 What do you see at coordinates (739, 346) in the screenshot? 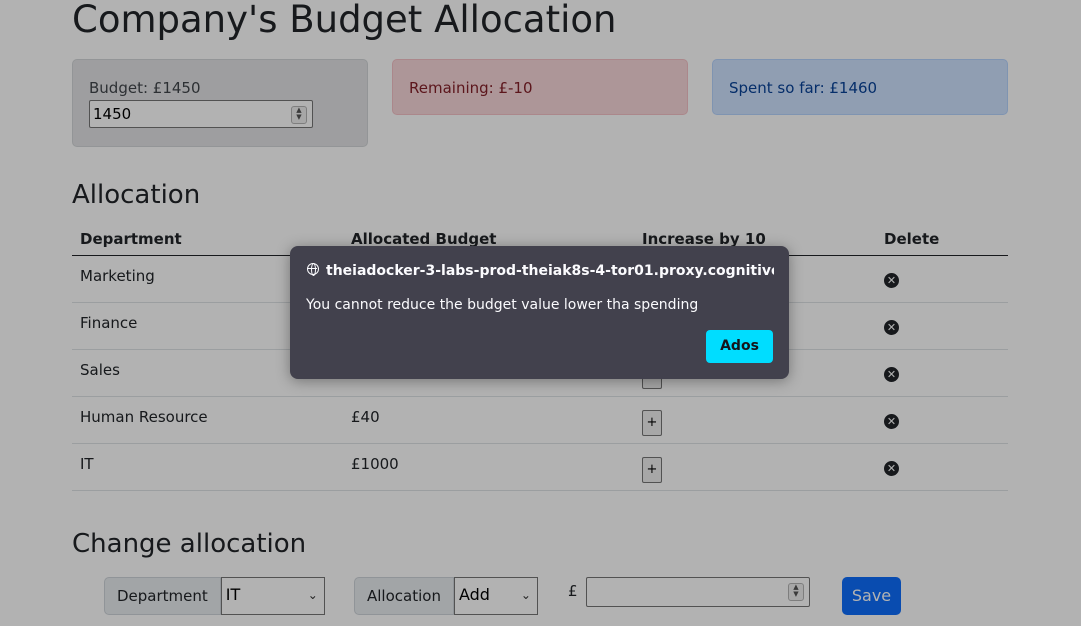
I see `dialog-ok-button: Ados` at bounding box center [739, 346].